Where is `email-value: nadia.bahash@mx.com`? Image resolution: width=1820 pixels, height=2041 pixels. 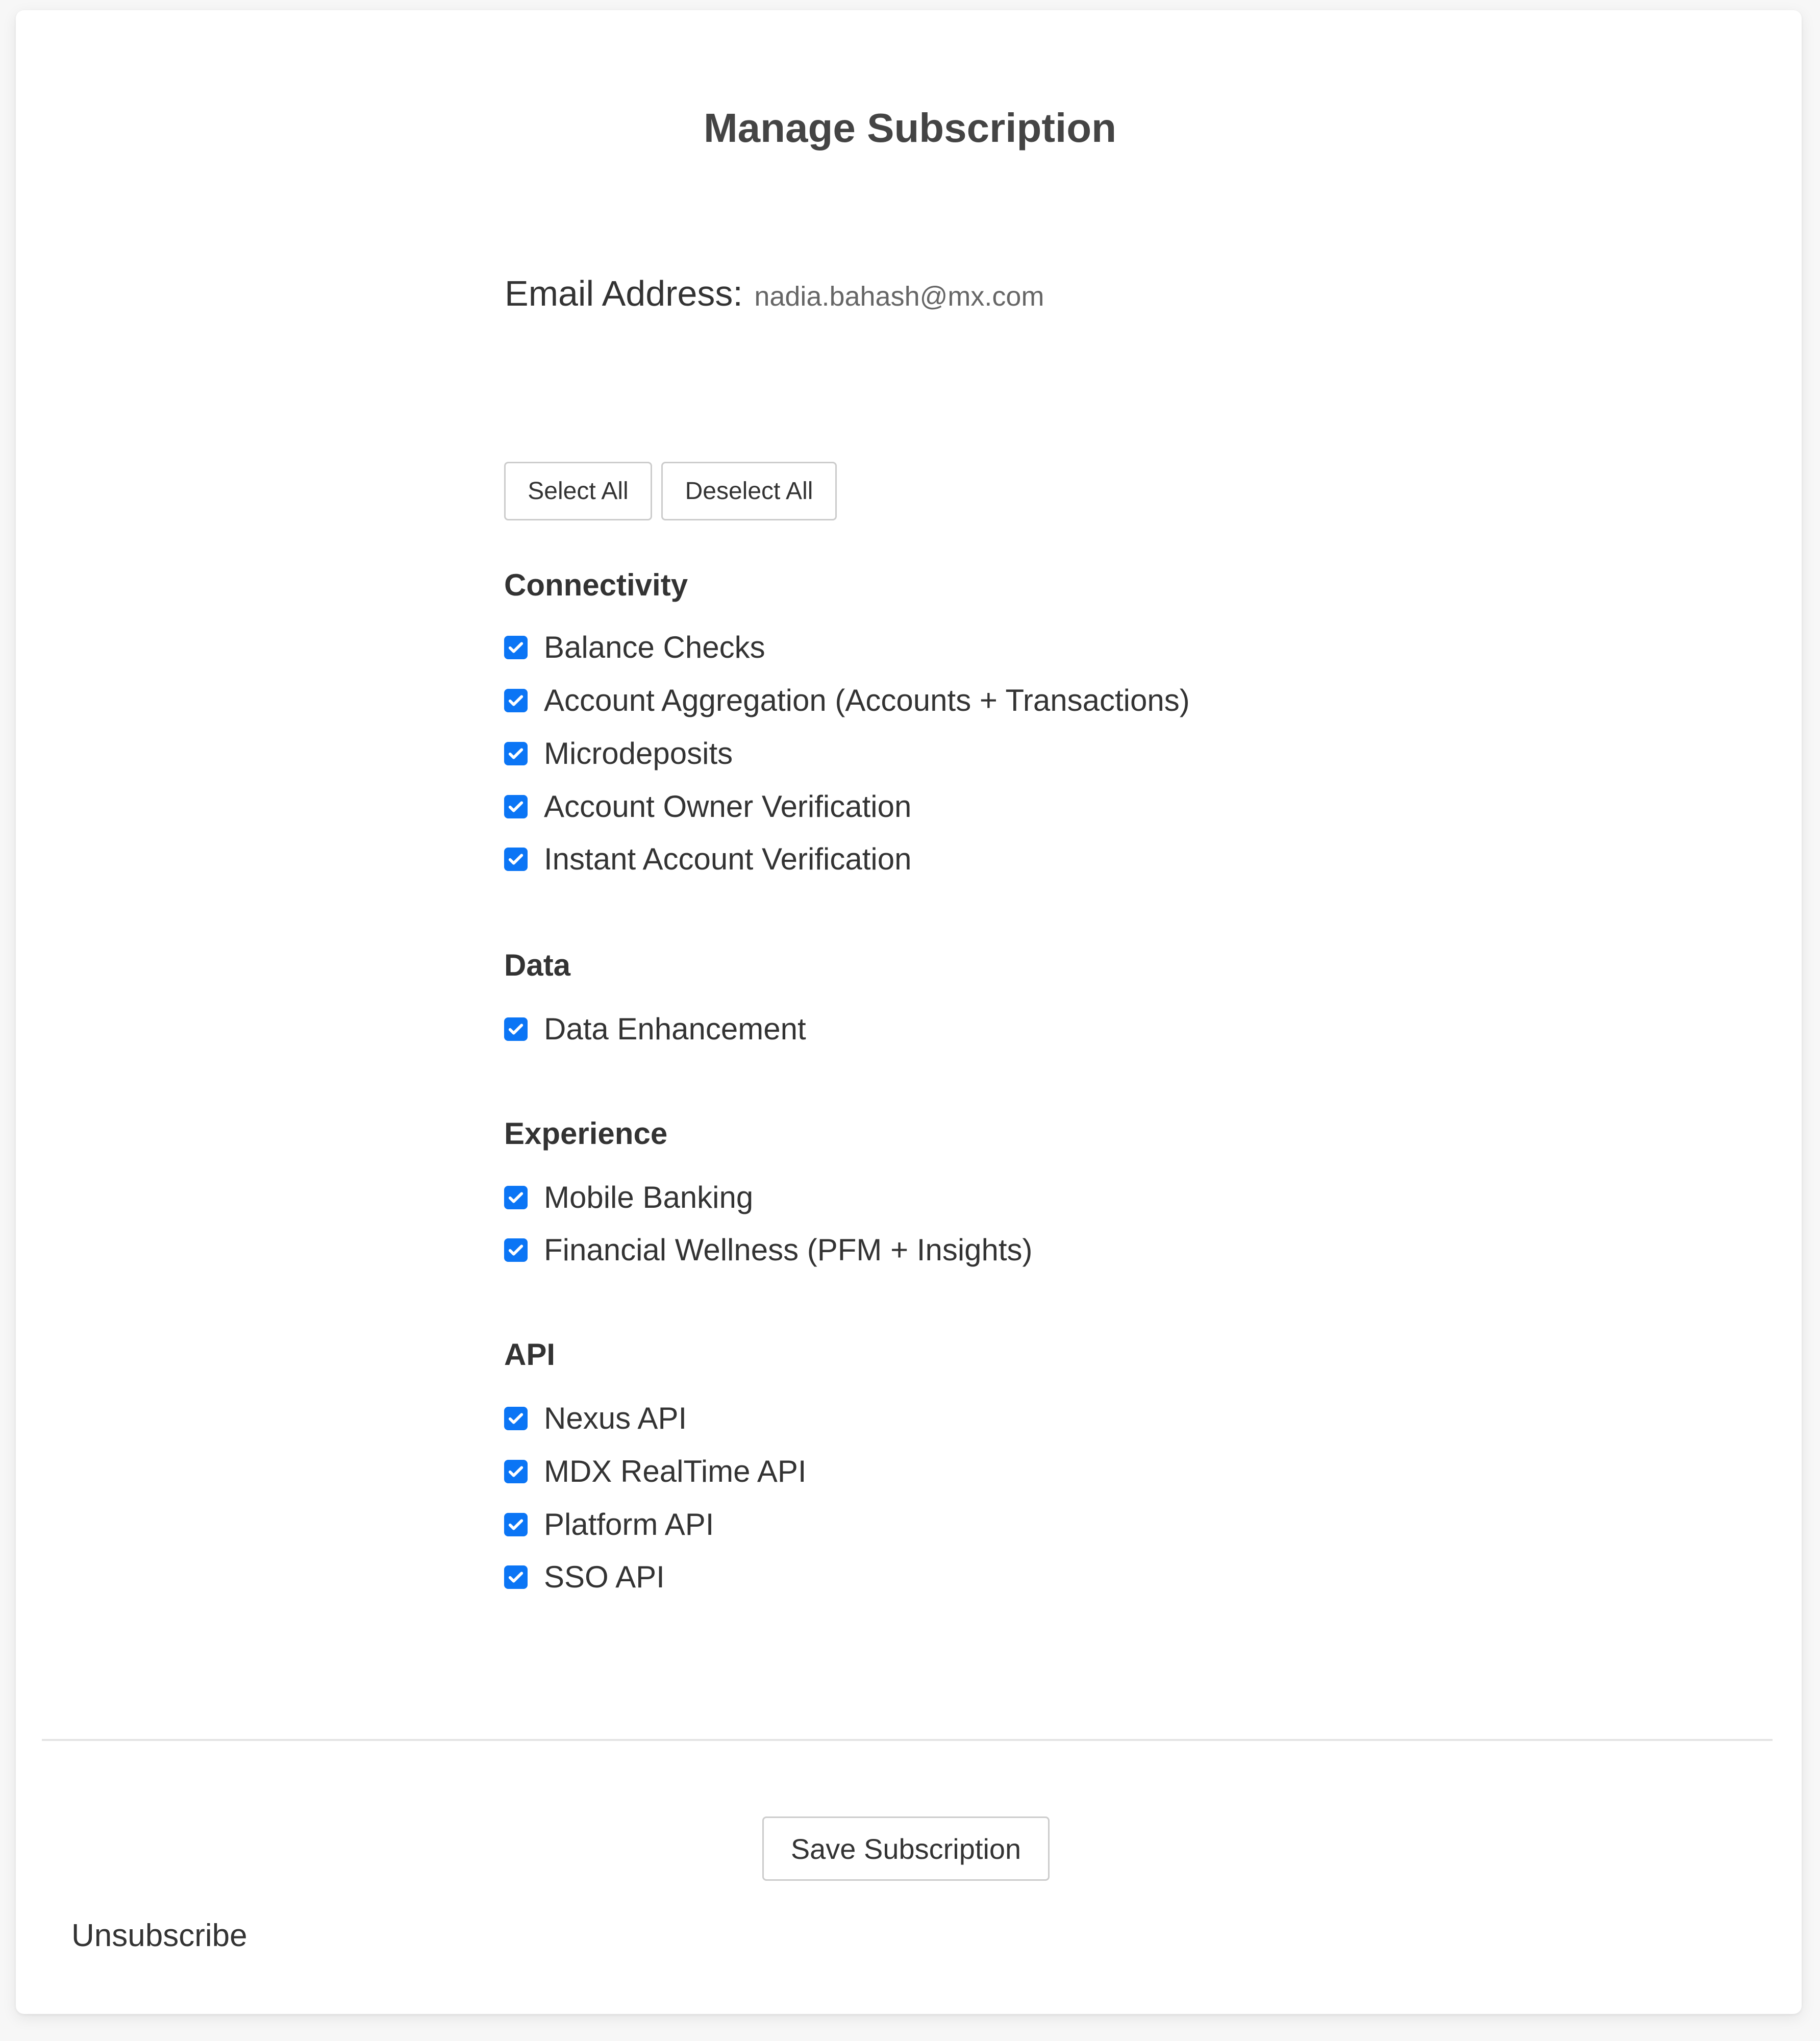 email-value: nadia.bahash@mx.com is located at coordinates (899, 296).